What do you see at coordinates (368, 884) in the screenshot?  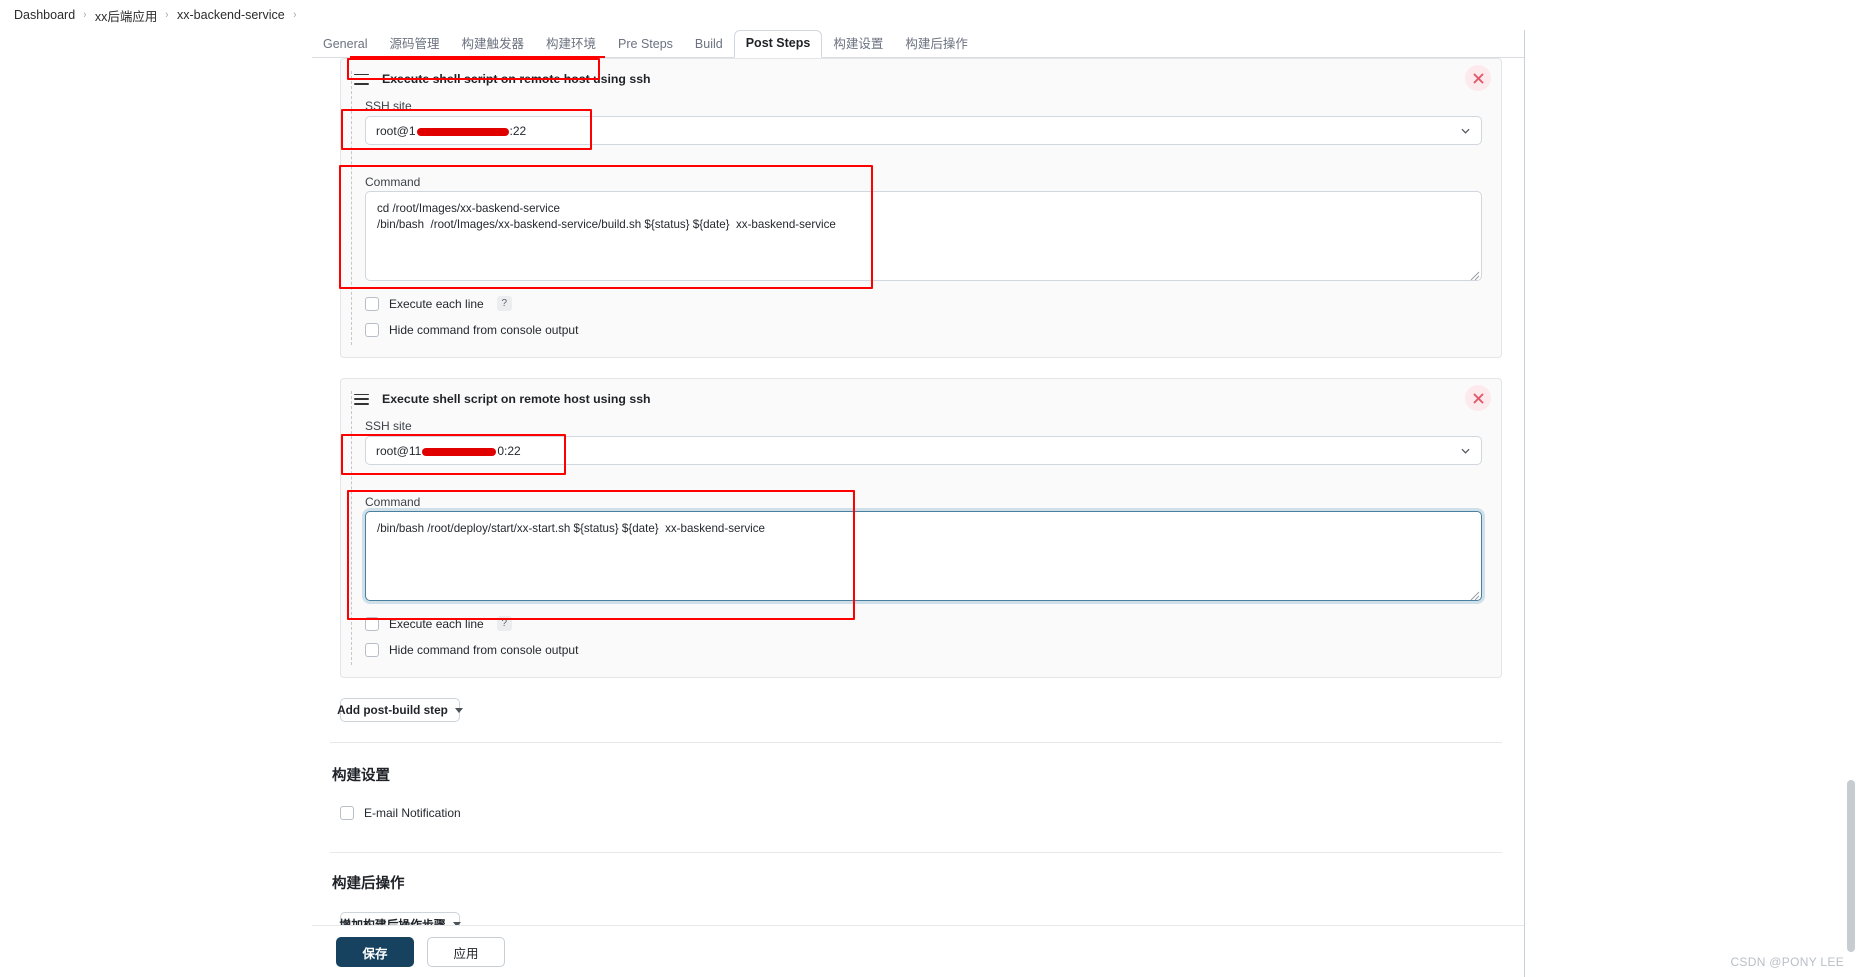 I see `post-build-actions-heading: 构建后操作` at bounding box center [368, 884].